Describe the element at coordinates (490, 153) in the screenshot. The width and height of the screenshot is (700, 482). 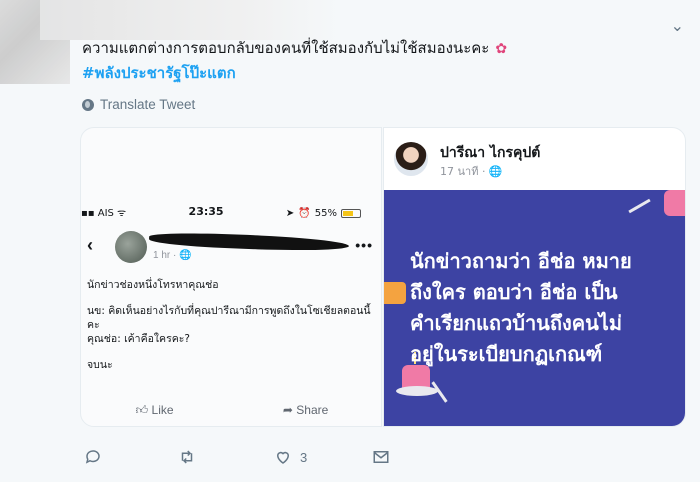
I see `poster-name: ปารีณา ไกรคุปต์` at that location.